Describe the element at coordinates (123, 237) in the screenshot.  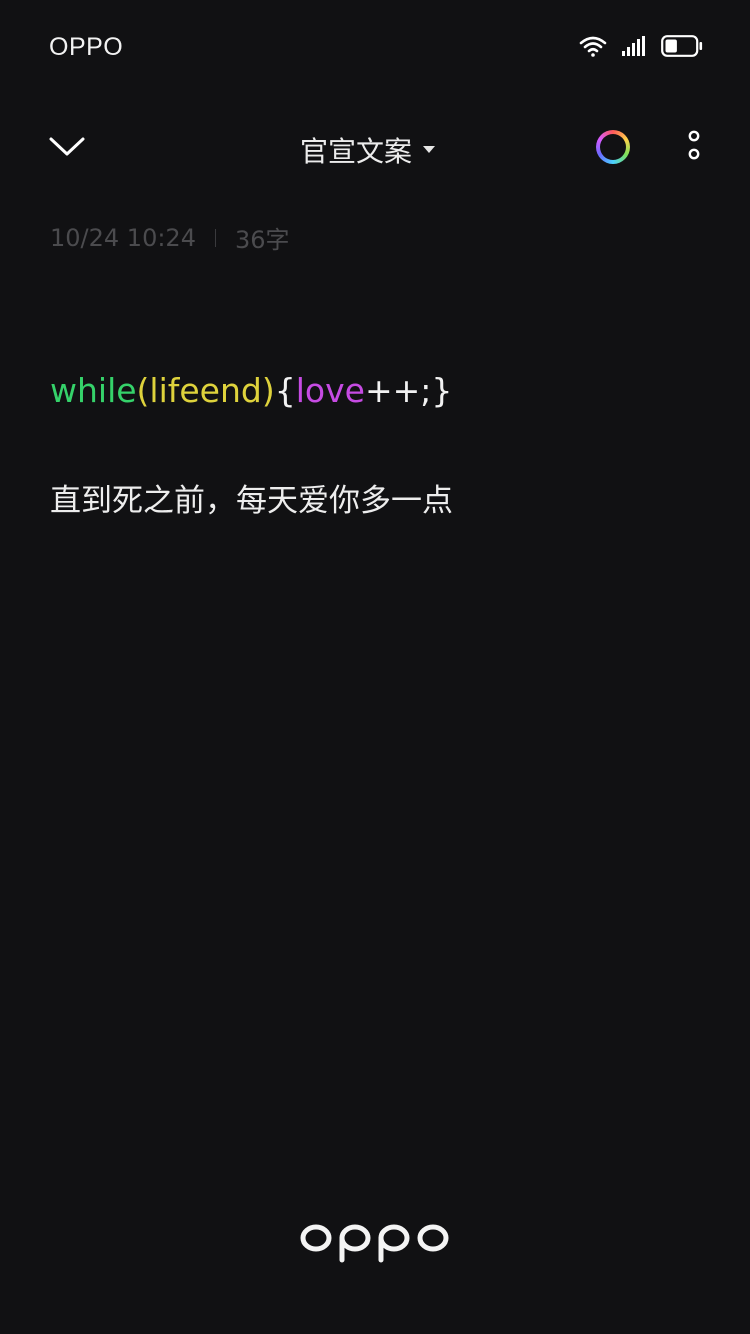
I see `note-datetime: 10/24 10:24` at that location.